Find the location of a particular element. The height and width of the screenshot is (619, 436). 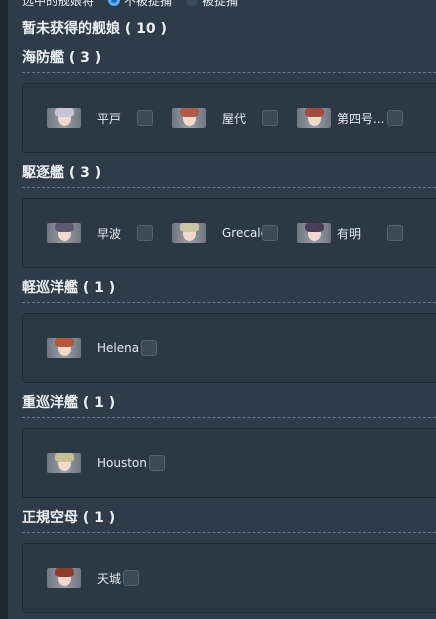

ship-name: 天城 is located at coordinates (109, 578).